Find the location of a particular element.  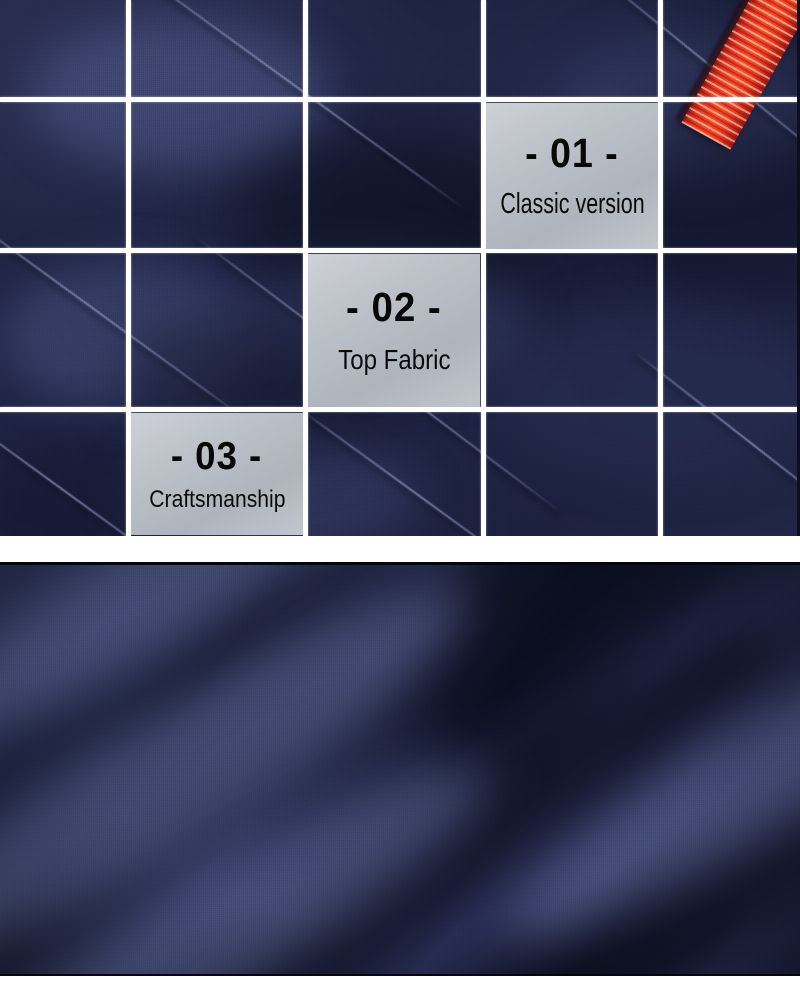

callout-number-03: - 03 - is located at coordinates (217, 456).